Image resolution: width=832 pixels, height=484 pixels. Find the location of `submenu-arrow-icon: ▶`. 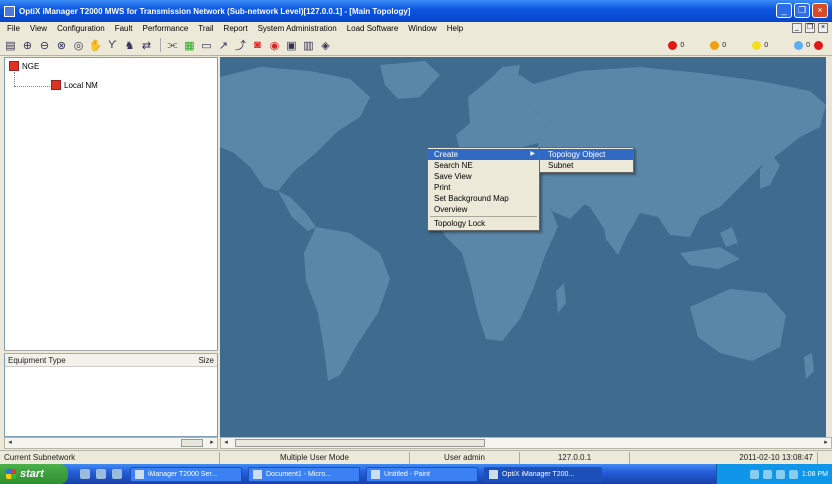

submenu-arrow-icon: ▶ is located at coordinates (532, 154).